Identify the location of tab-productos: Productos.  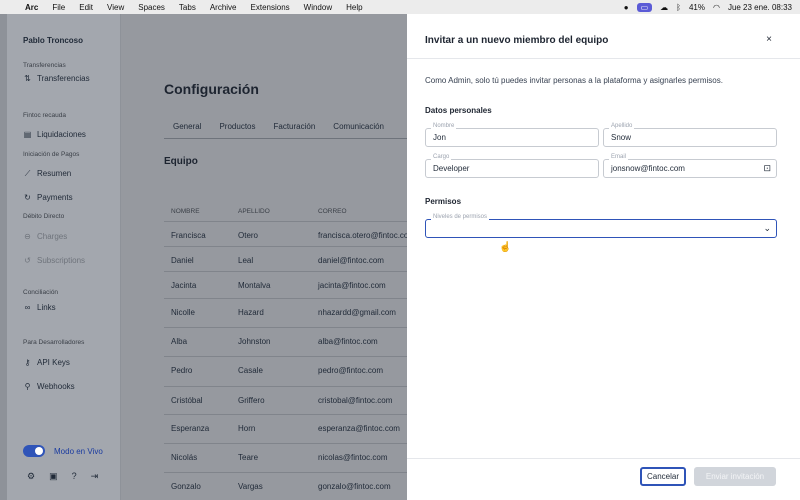
(237, 126).